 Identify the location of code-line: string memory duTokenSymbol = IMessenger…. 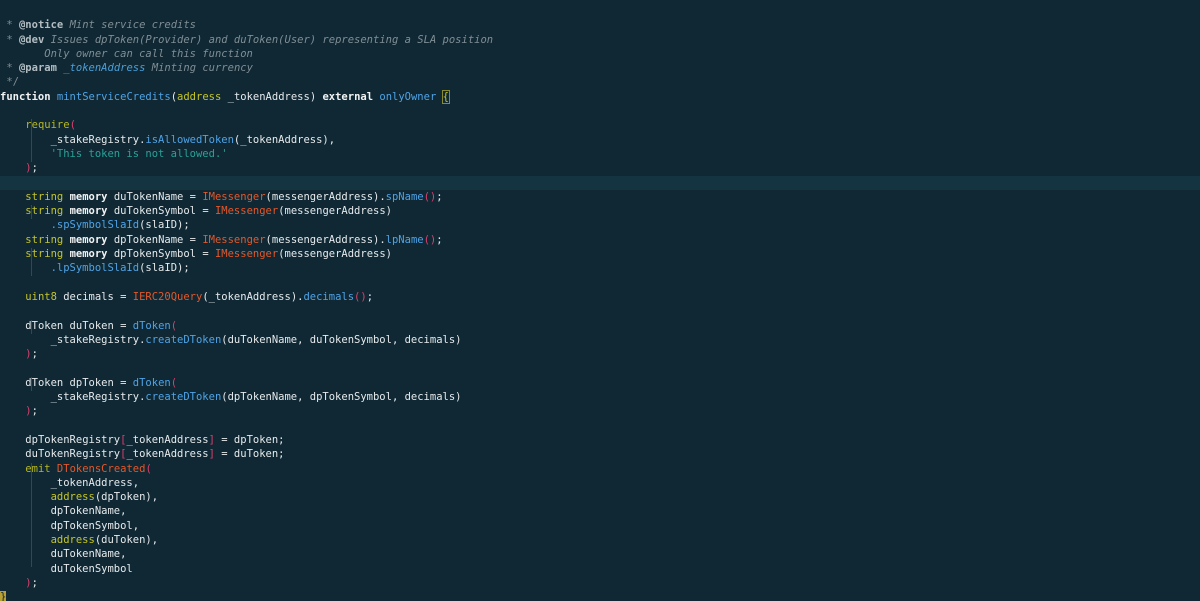
(600, 203).